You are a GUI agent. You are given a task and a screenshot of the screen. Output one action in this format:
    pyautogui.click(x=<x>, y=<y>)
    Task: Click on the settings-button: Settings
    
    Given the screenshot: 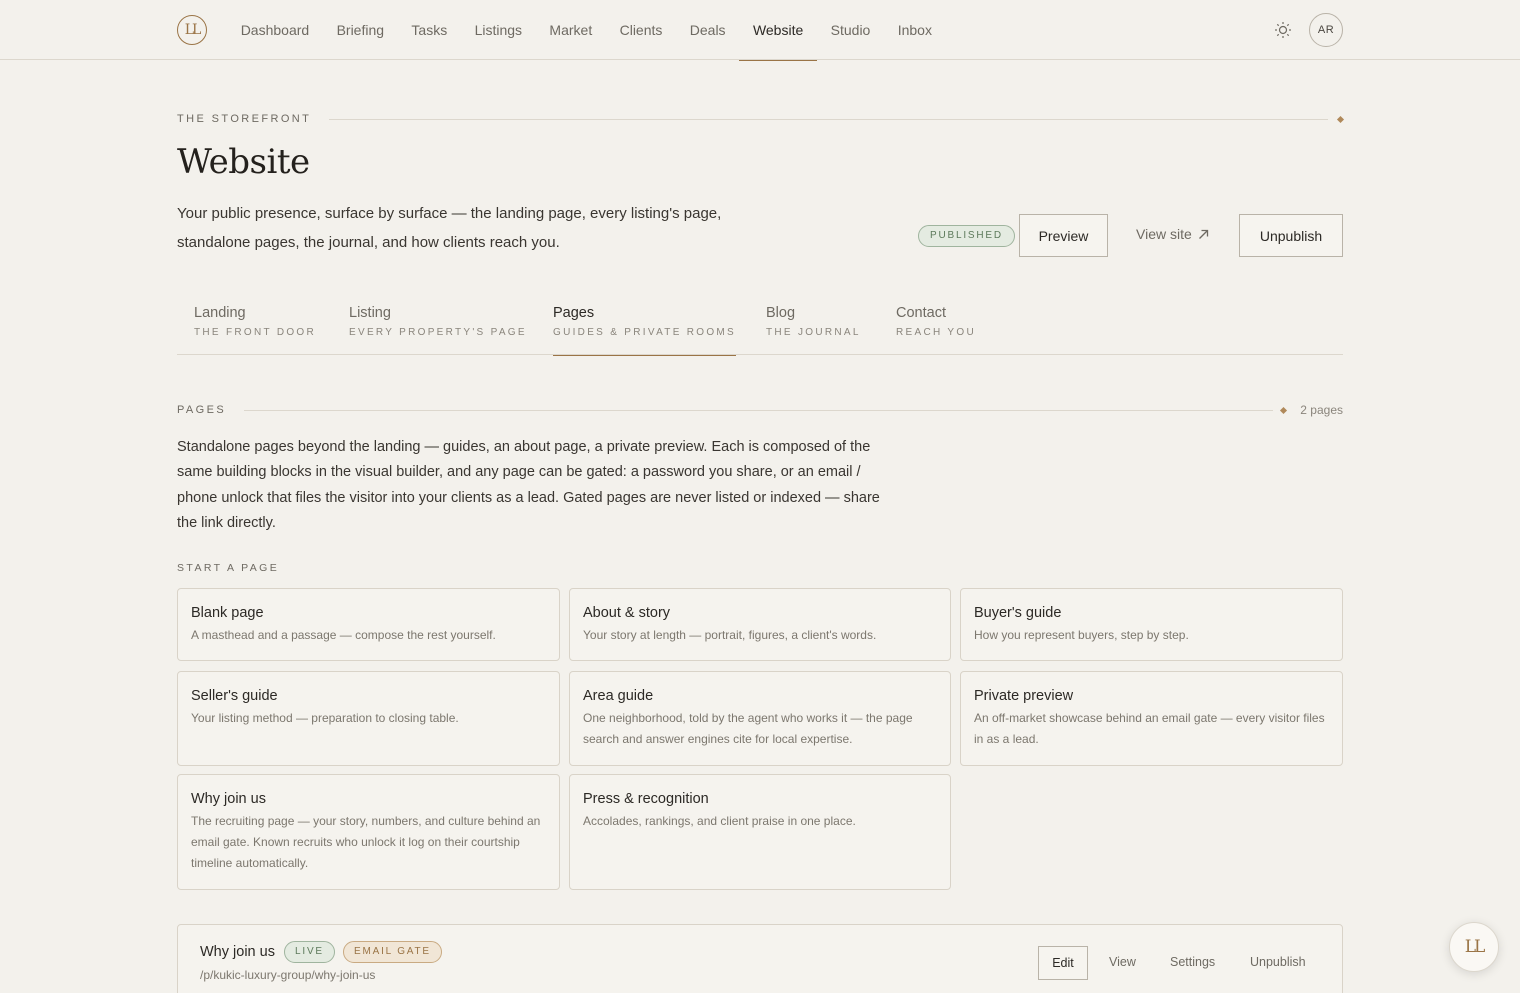 What is the action you would take?
    pyautogui.click(x=1192, y=962)
    